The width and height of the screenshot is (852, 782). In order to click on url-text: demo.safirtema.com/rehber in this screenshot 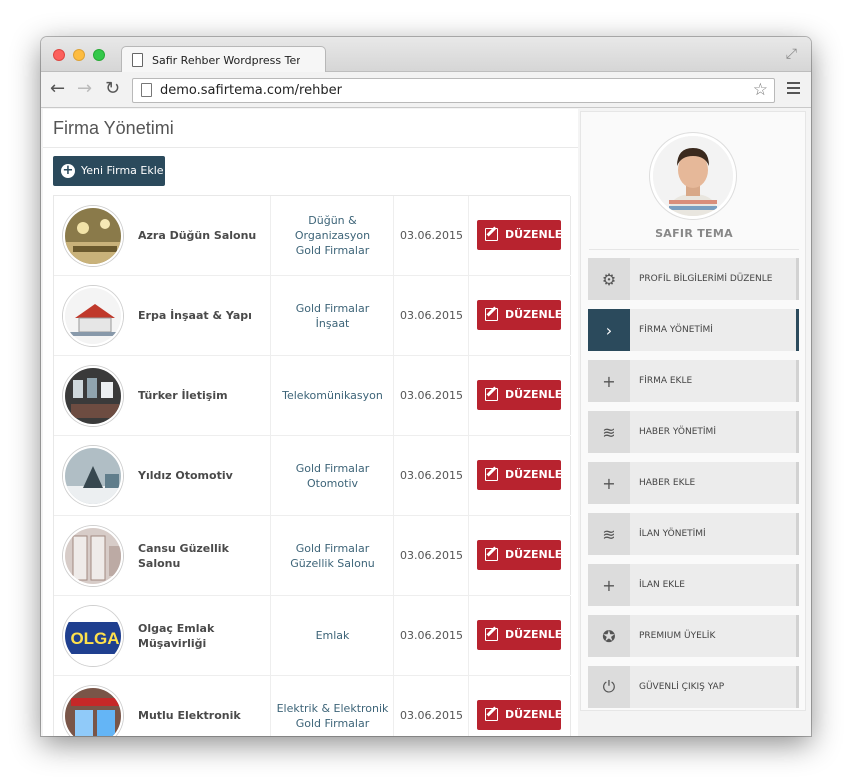, I will do `click(251, 90)`.